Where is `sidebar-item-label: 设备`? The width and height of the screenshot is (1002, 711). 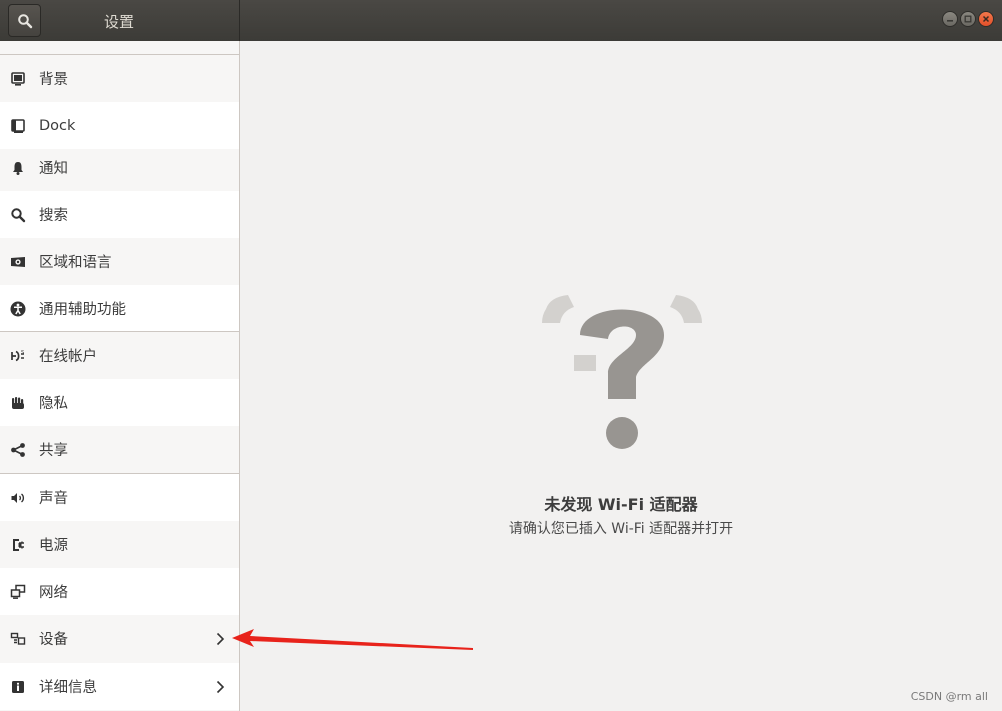
sidebar-item-label: 设备 is located at coordinates (53, 640).